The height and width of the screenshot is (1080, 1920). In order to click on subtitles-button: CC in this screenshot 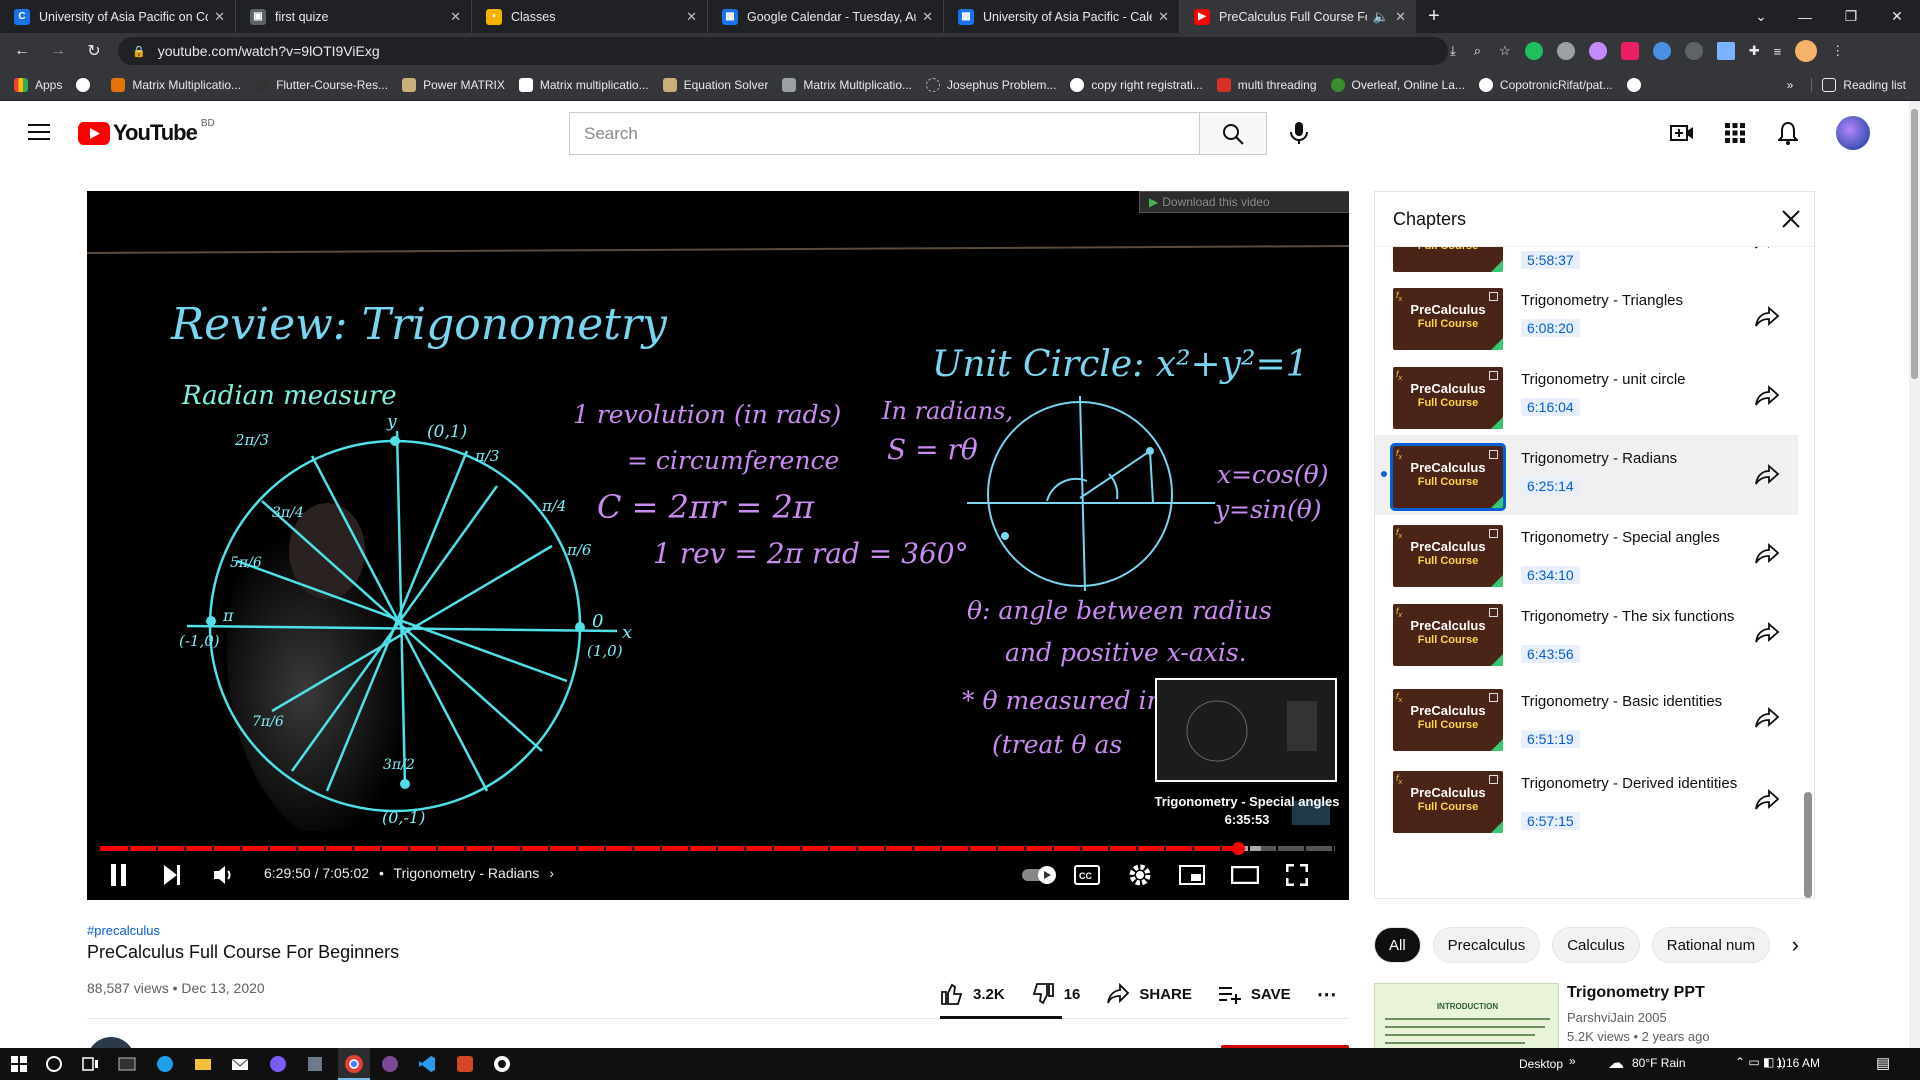, I will do `click(1087, 875)`.